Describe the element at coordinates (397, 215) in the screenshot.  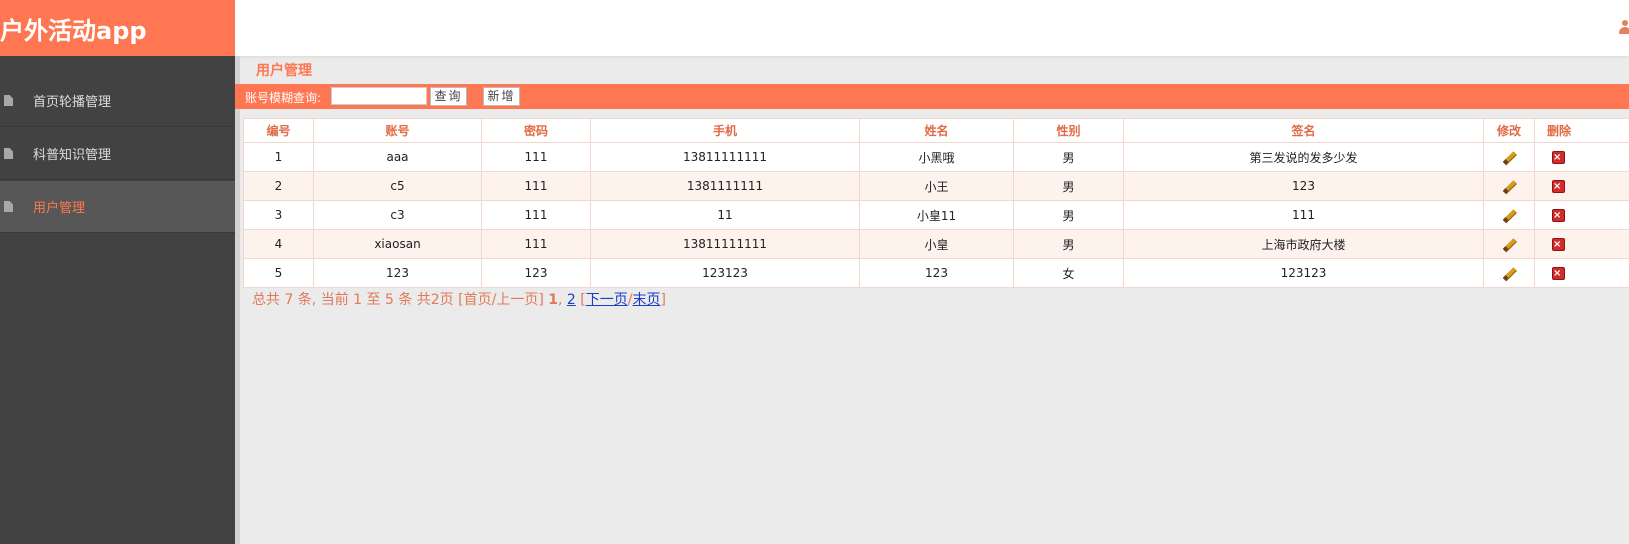
I see `cell-account: c3` at that location.